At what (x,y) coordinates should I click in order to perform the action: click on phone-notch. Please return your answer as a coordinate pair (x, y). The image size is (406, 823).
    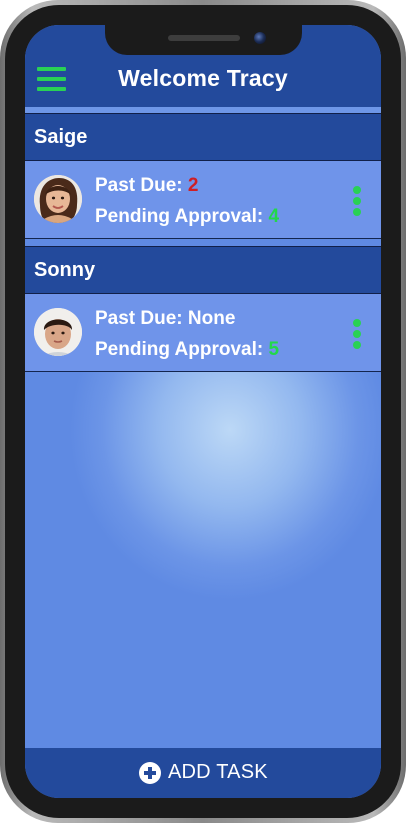
    Looking at the image, I should click on (203, 40).